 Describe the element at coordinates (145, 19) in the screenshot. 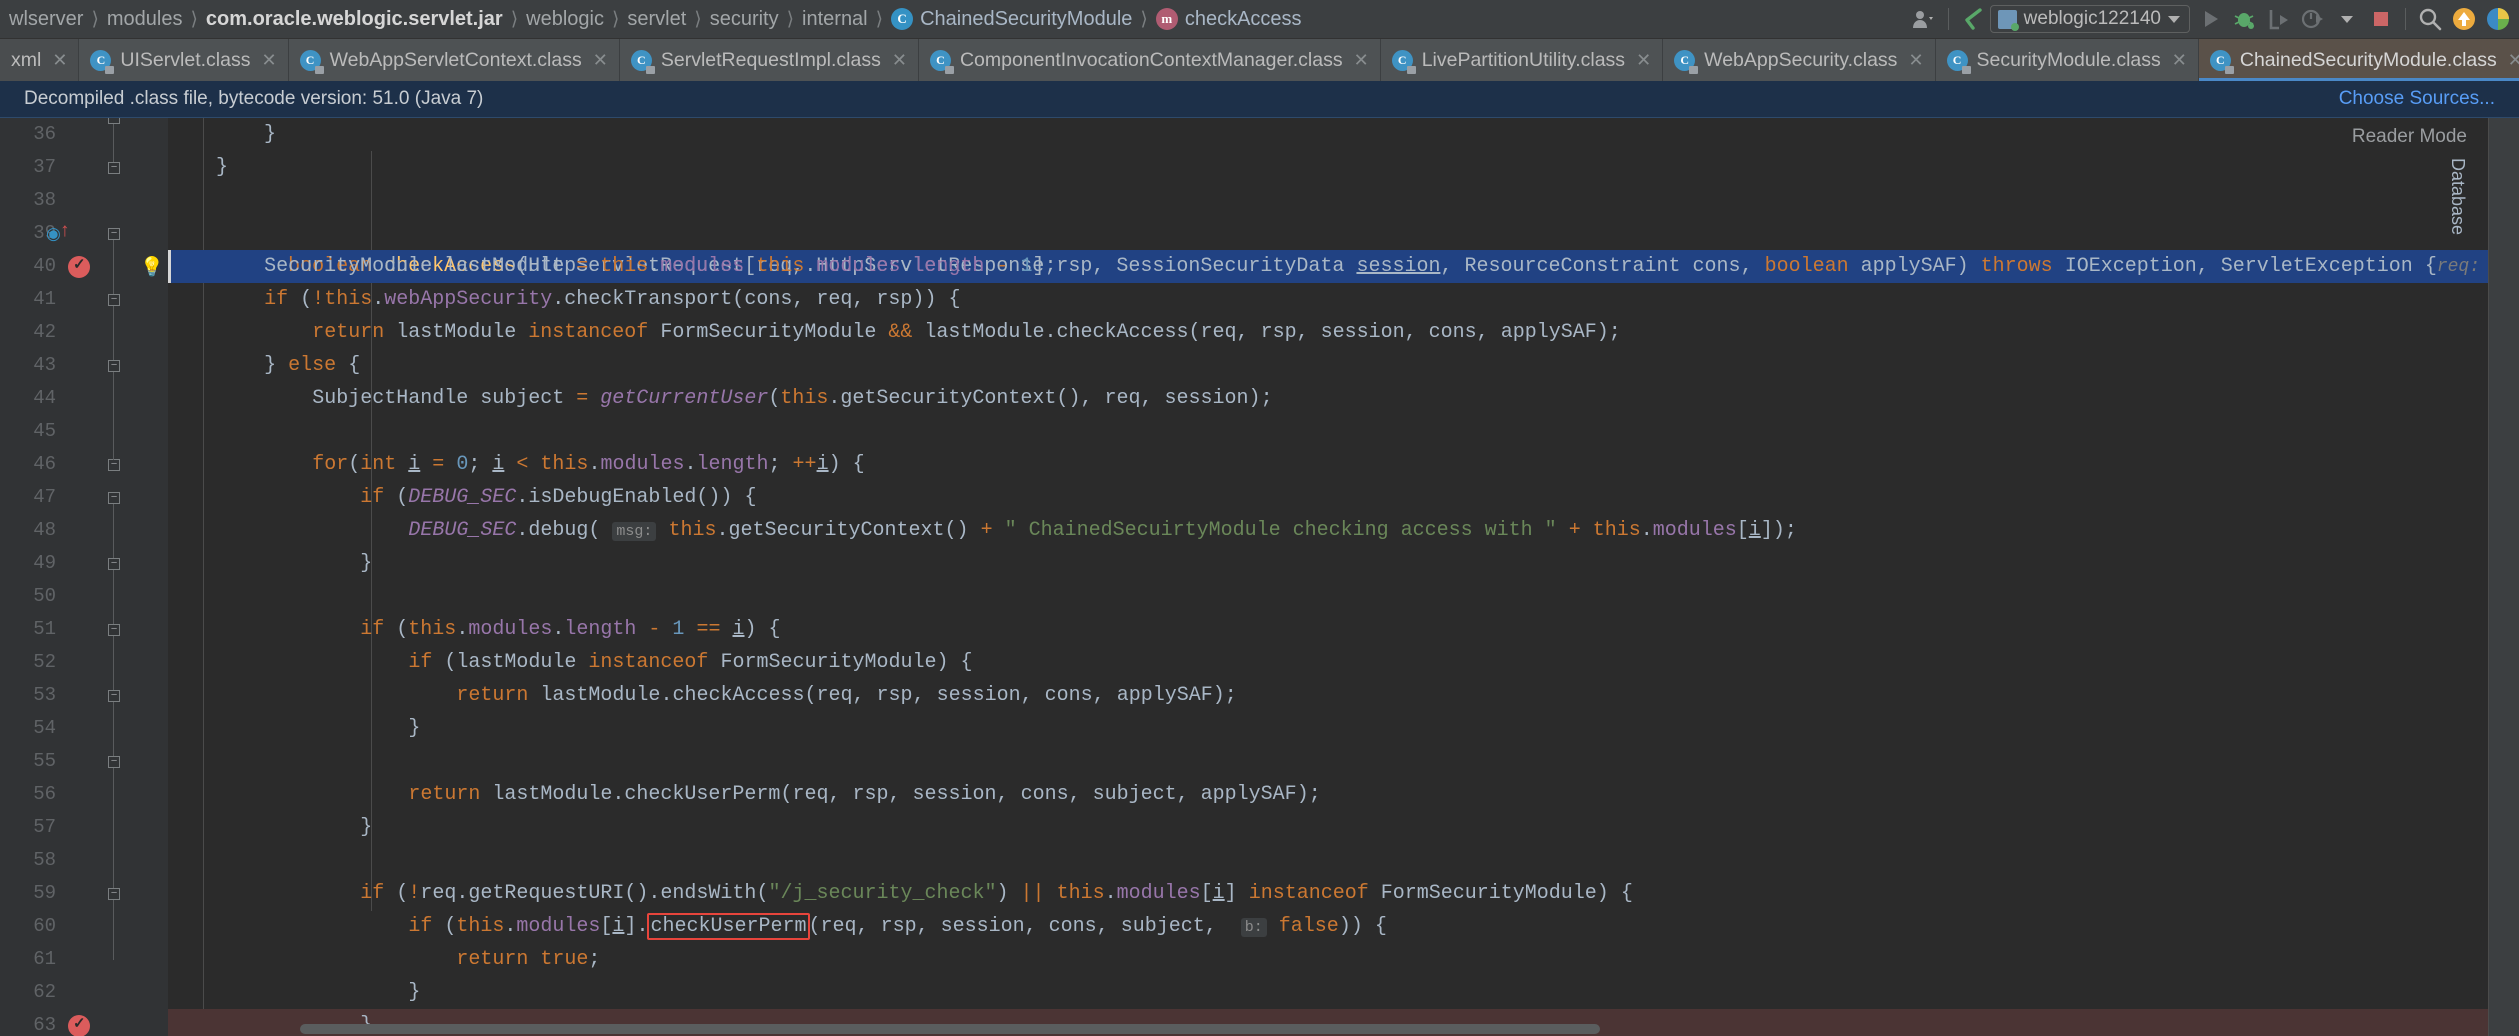

I see `breadcrumb-item-modules: modules` at that location.